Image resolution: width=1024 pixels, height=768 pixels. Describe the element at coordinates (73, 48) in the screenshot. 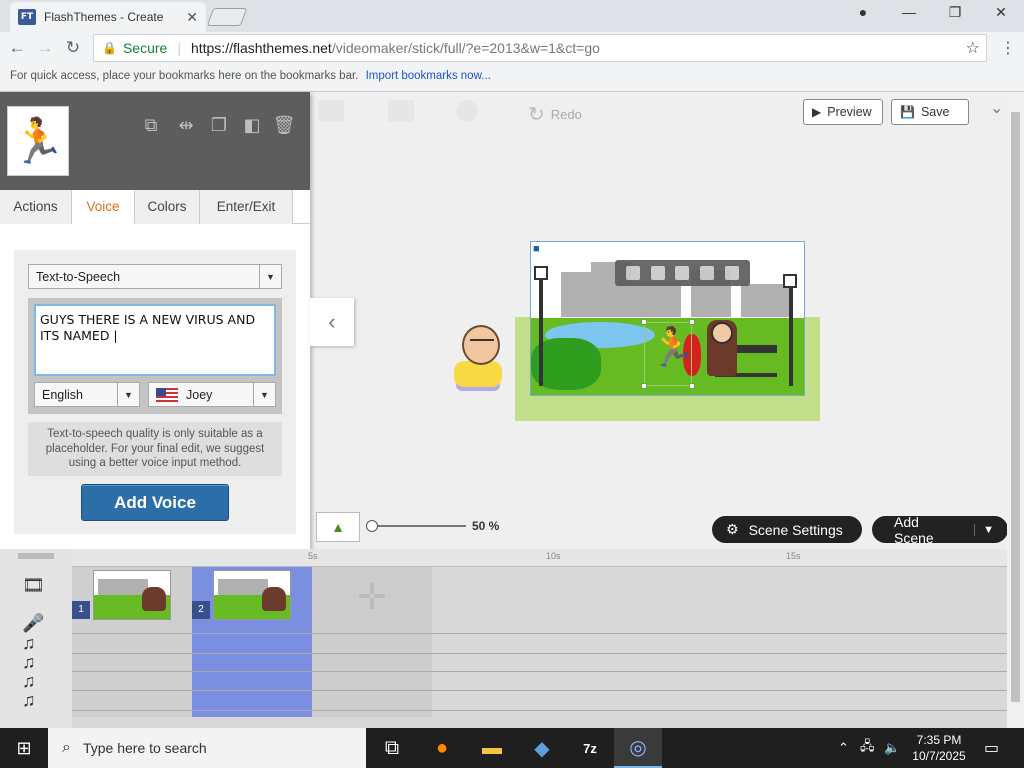

I see `reload-icon: ↻` at that location.